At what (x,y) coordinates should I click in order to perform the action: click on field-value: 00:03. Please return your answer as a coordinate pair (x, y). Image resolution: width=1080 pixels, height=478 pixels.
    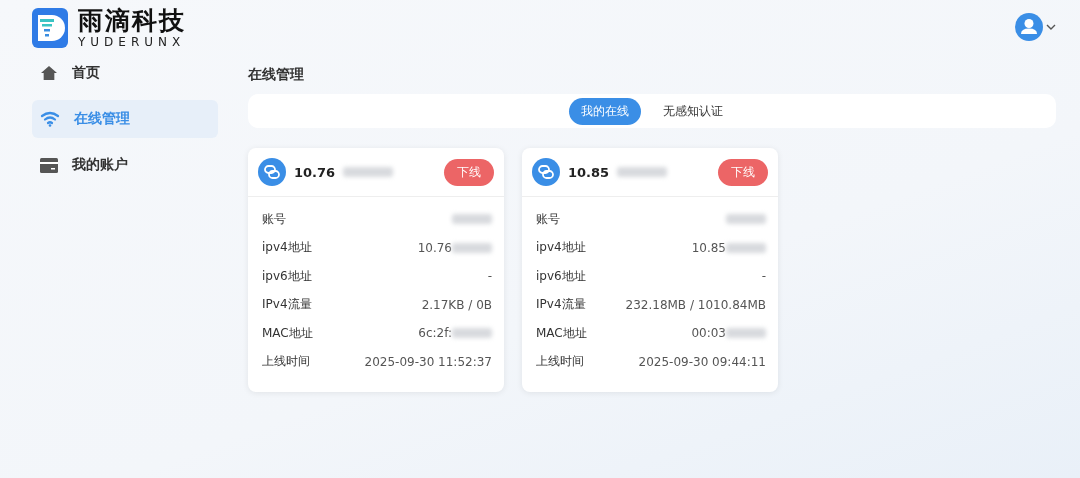
    Looking at the image, I should click on (708, 333).